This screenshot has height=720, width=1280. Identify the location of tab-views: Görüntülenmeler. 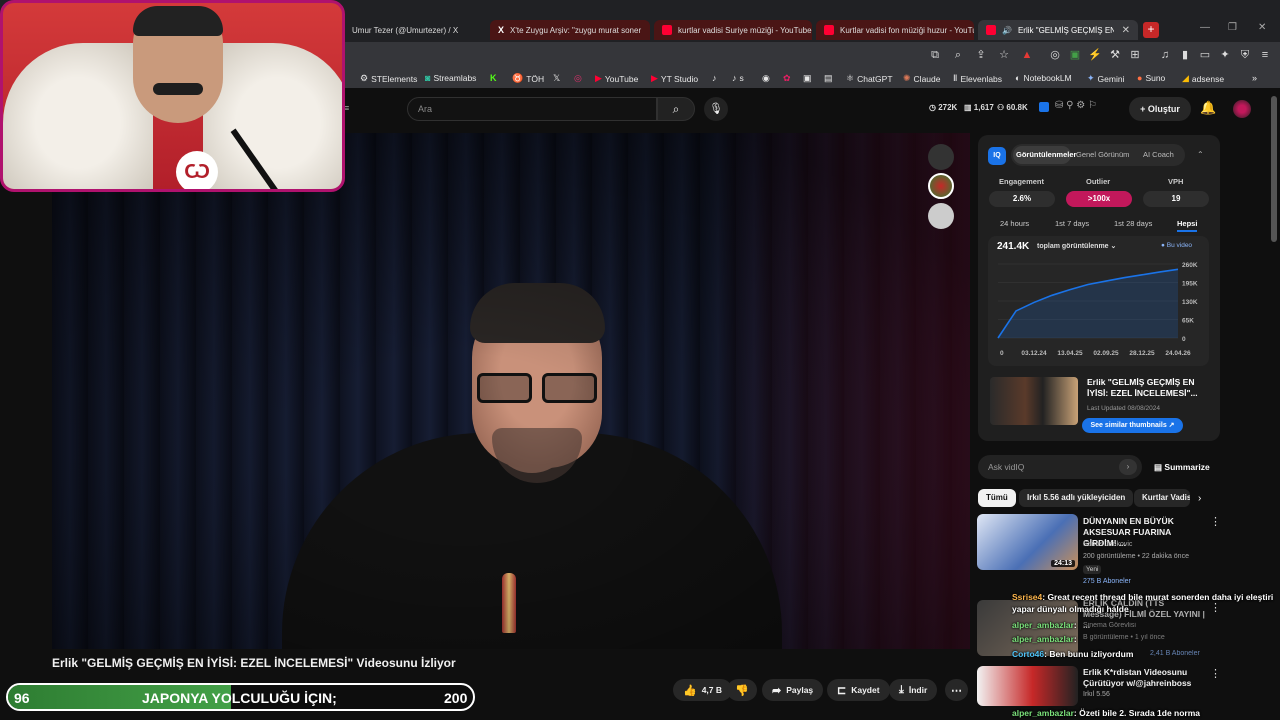
(1046, 154).